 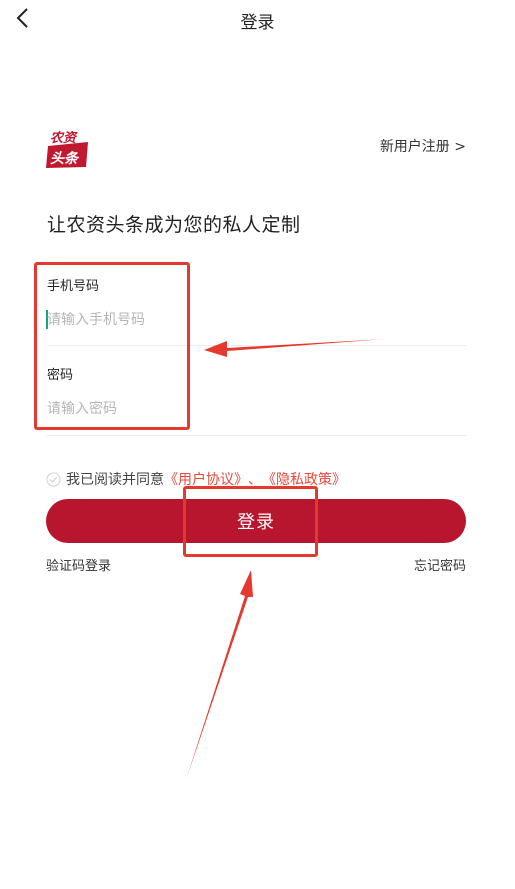 I want to click on headline: 让农资头条成为您的私人定制, so click(x=174, y=225).